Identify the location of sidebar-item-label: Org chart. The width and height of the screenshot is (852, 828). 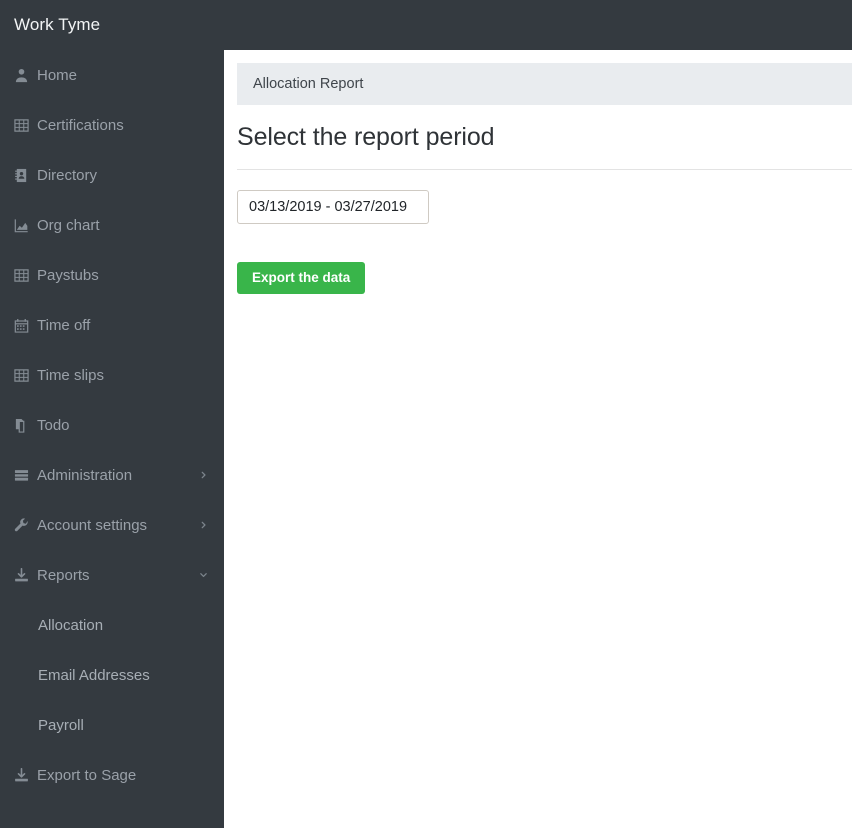
(68, 225).